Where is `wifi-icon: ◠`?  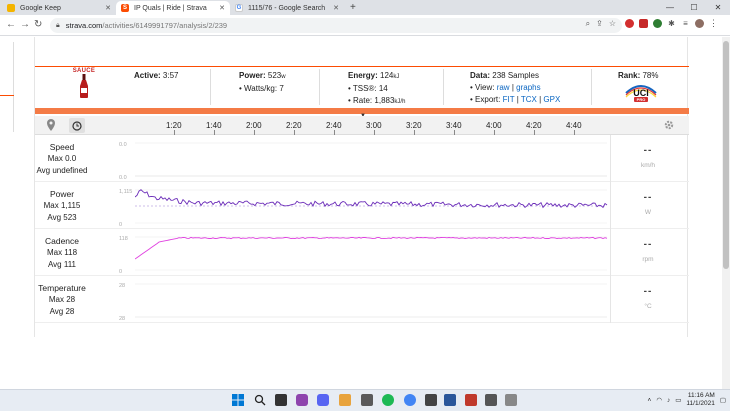
wifi-icon: ◠ is located at coordinates (659, 400).